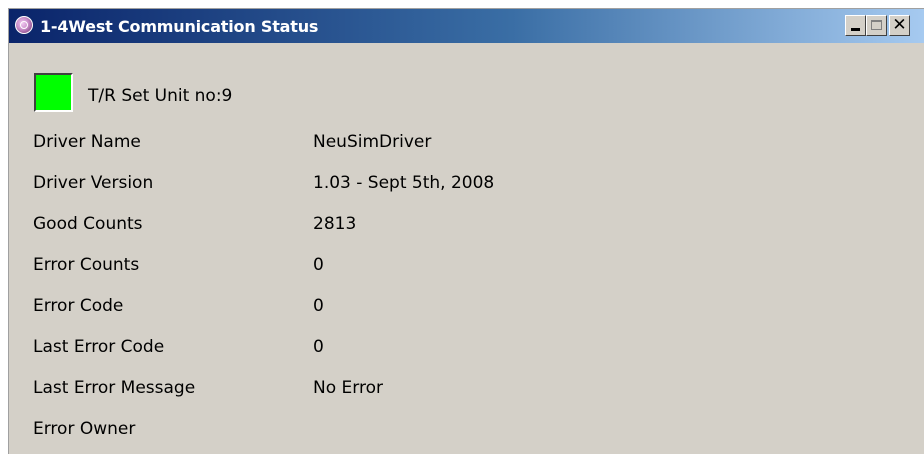 Image resolution: width=924 pixels, height=454 pixels. What do you see at coordinates (459, 434) in the screenshot?
I see `field-row-error-owner: Error Owner` at bounding box center [459, 434].